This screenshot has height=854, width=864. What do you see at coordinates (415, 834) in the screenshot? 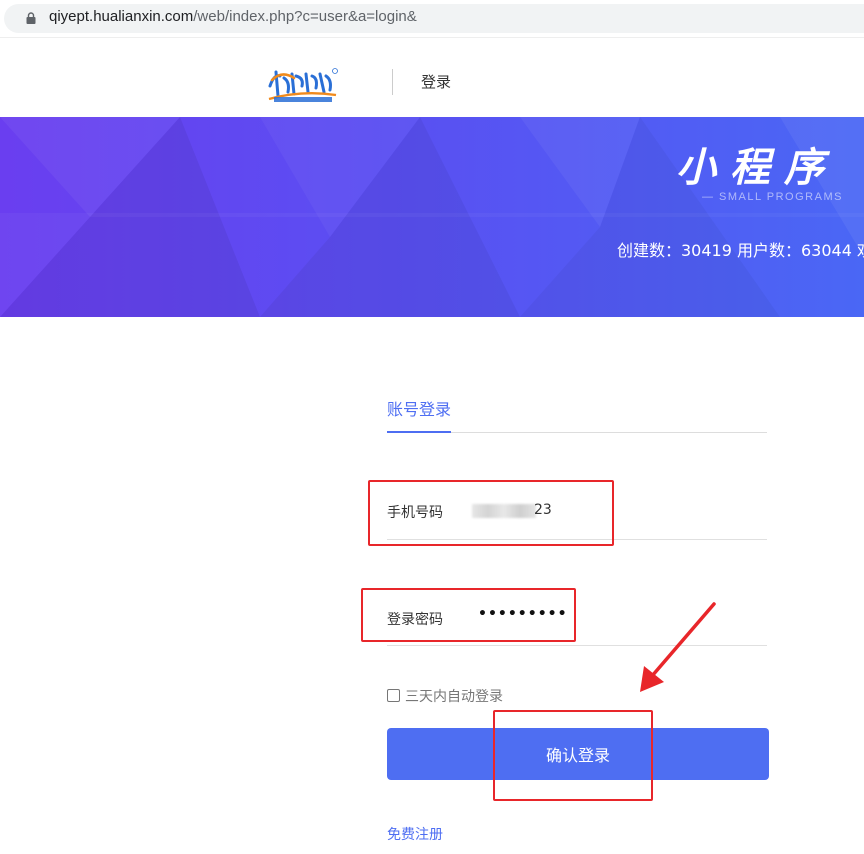
I see `free-register-link: 免费注册` at bounding box center [415, 834].